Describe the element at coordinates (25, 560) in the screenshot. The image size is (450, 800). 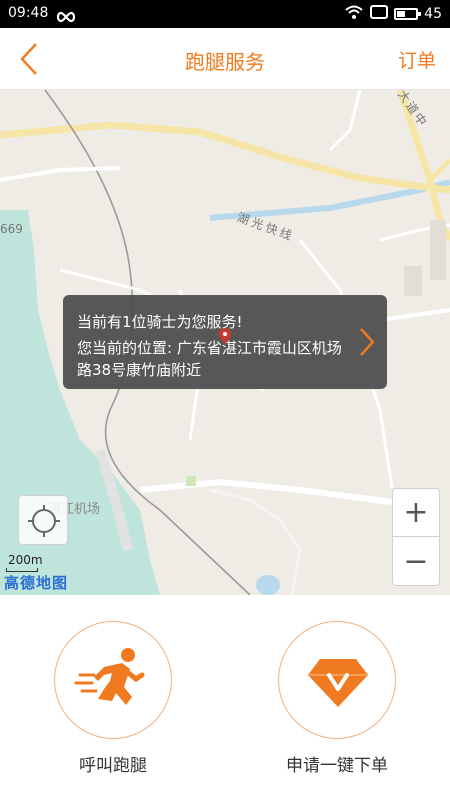
I see `map-scale-label: 200m` at that location.